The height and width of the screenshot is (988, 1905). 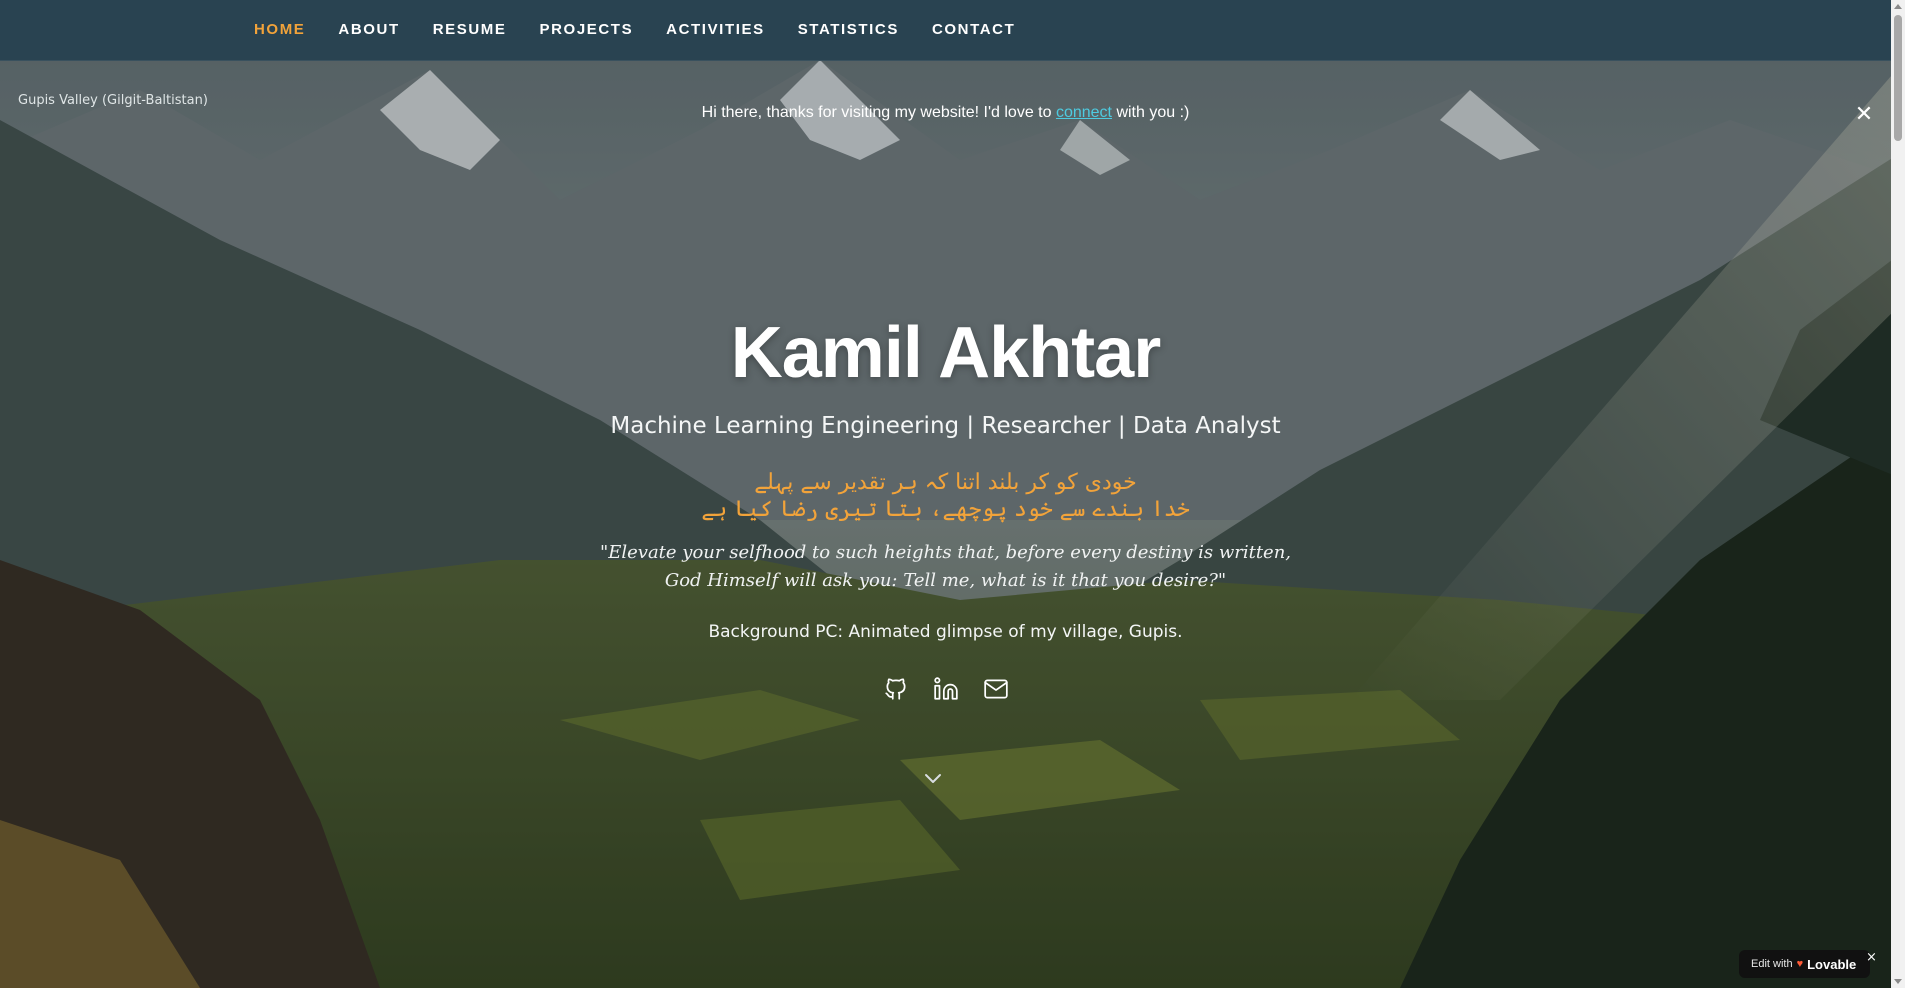 I want to click on lovable-badge: Edit with ♥ Lovable, so click(x=1805, y=964).